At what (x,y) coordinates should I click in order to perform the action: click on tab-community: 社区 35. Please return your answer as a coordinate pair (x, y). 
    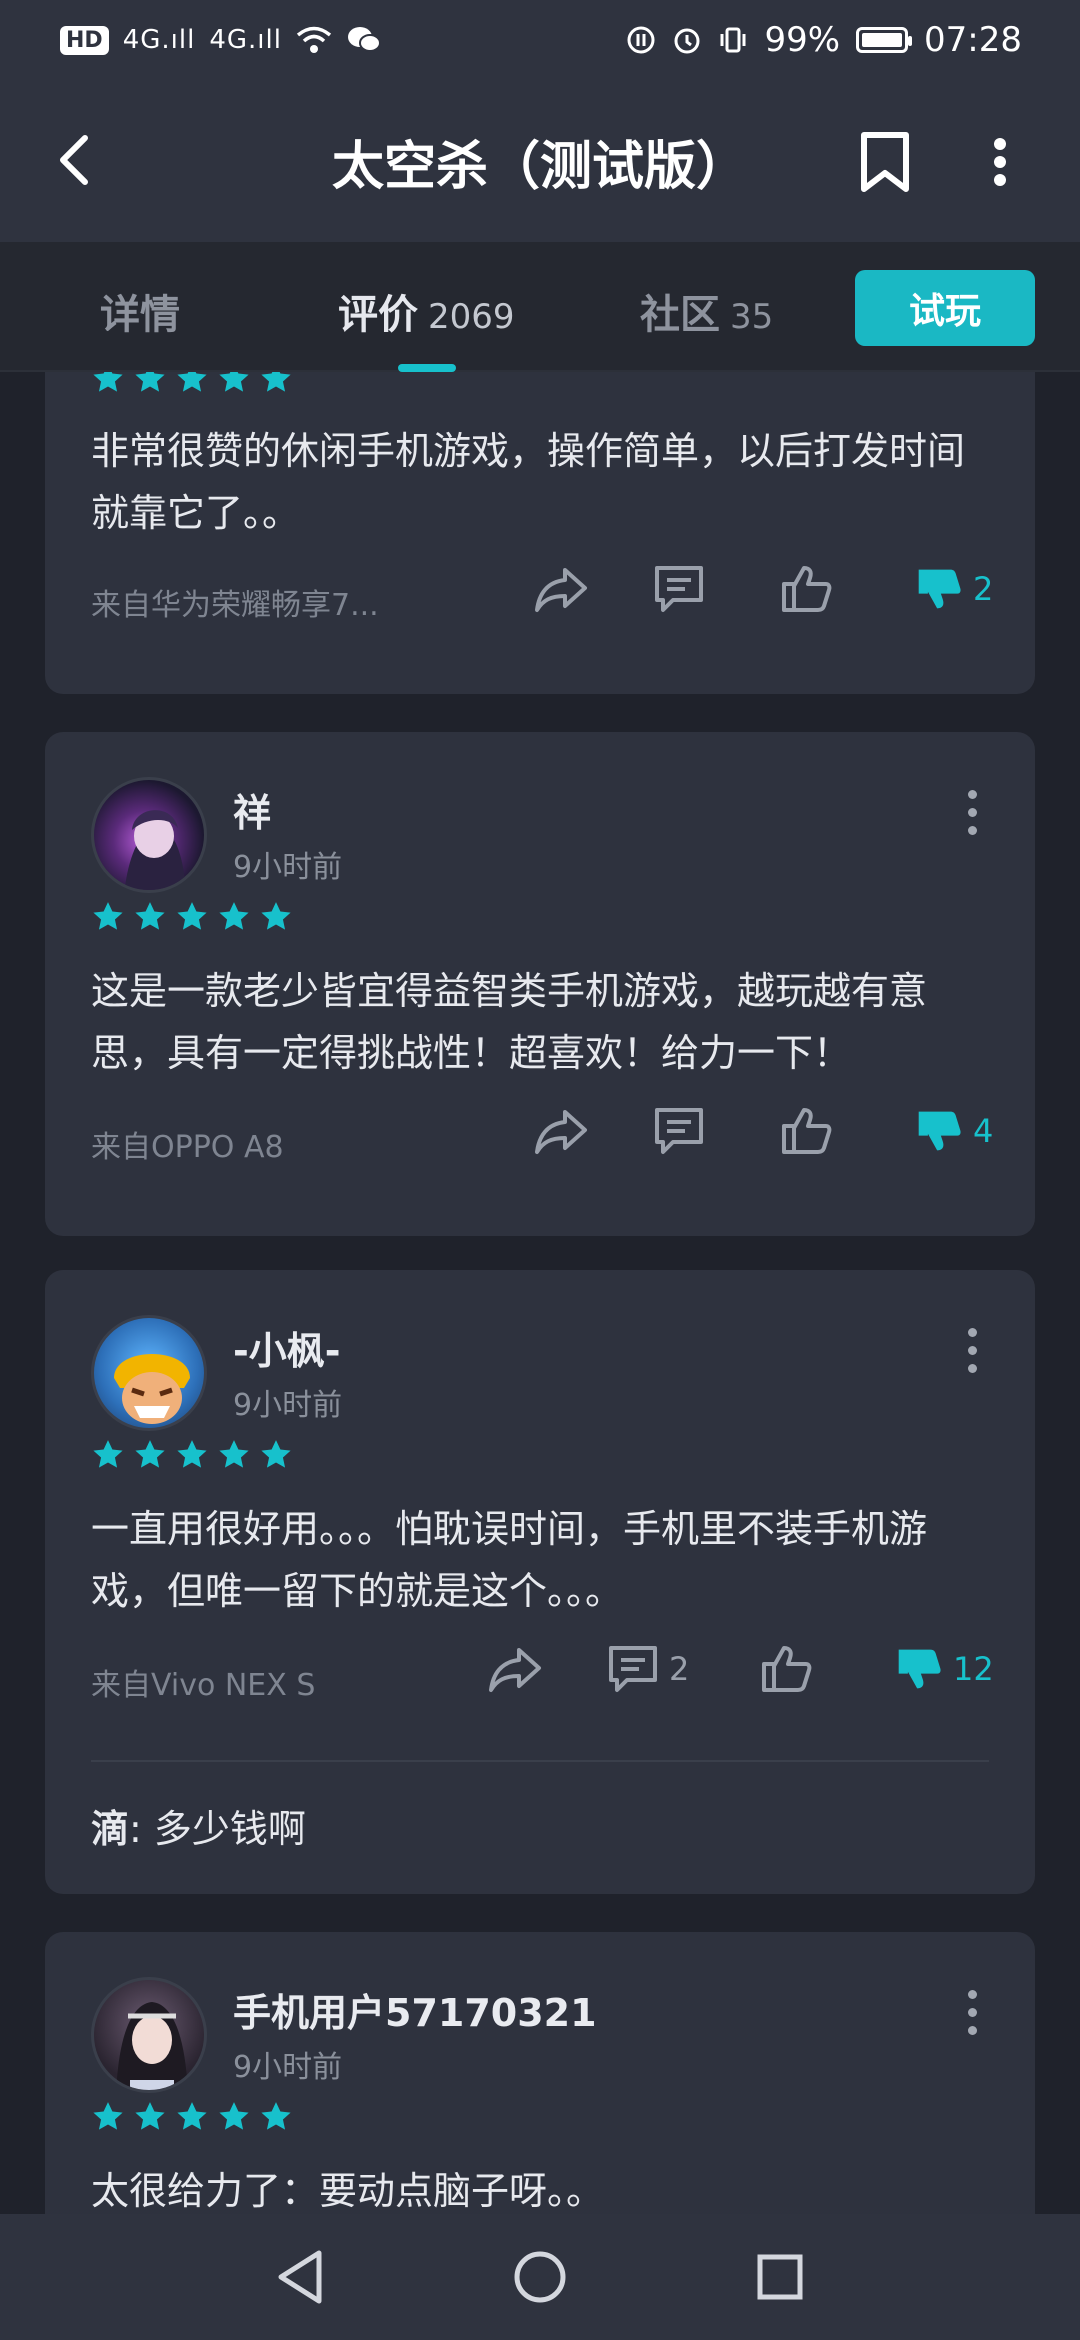
    Looking at the image, I should click on (706, 311).